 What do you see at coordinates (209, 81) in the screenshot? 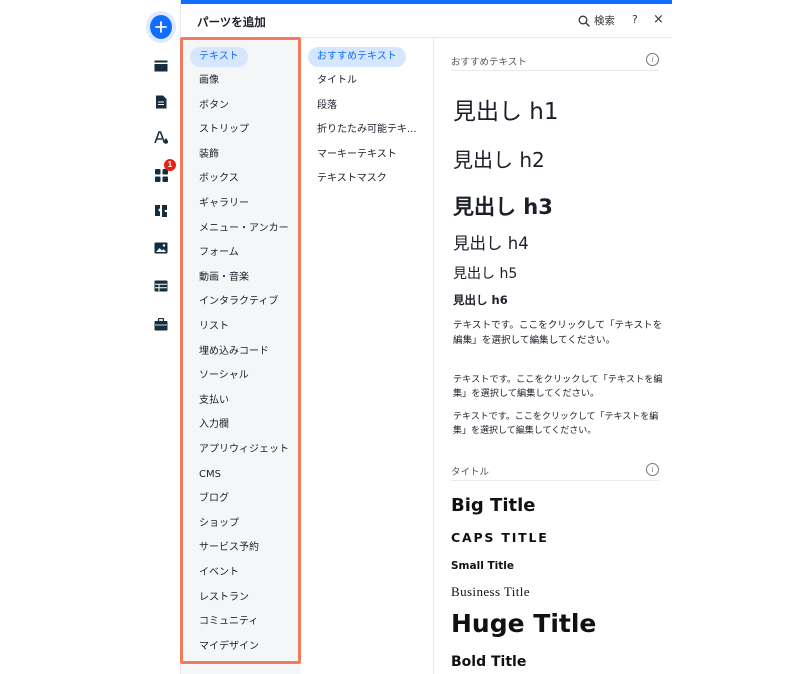
I see `category-item-image: 画像` at bounding box center [209, 81].